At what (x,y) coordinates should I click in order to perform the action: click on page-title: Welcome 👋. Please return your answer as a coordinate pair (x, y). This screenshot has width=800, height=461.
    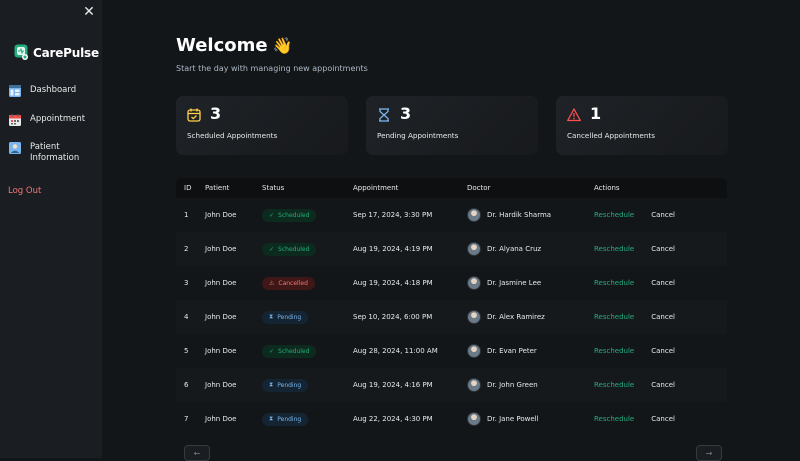
    Looking at the image, I should click on (234, 45).